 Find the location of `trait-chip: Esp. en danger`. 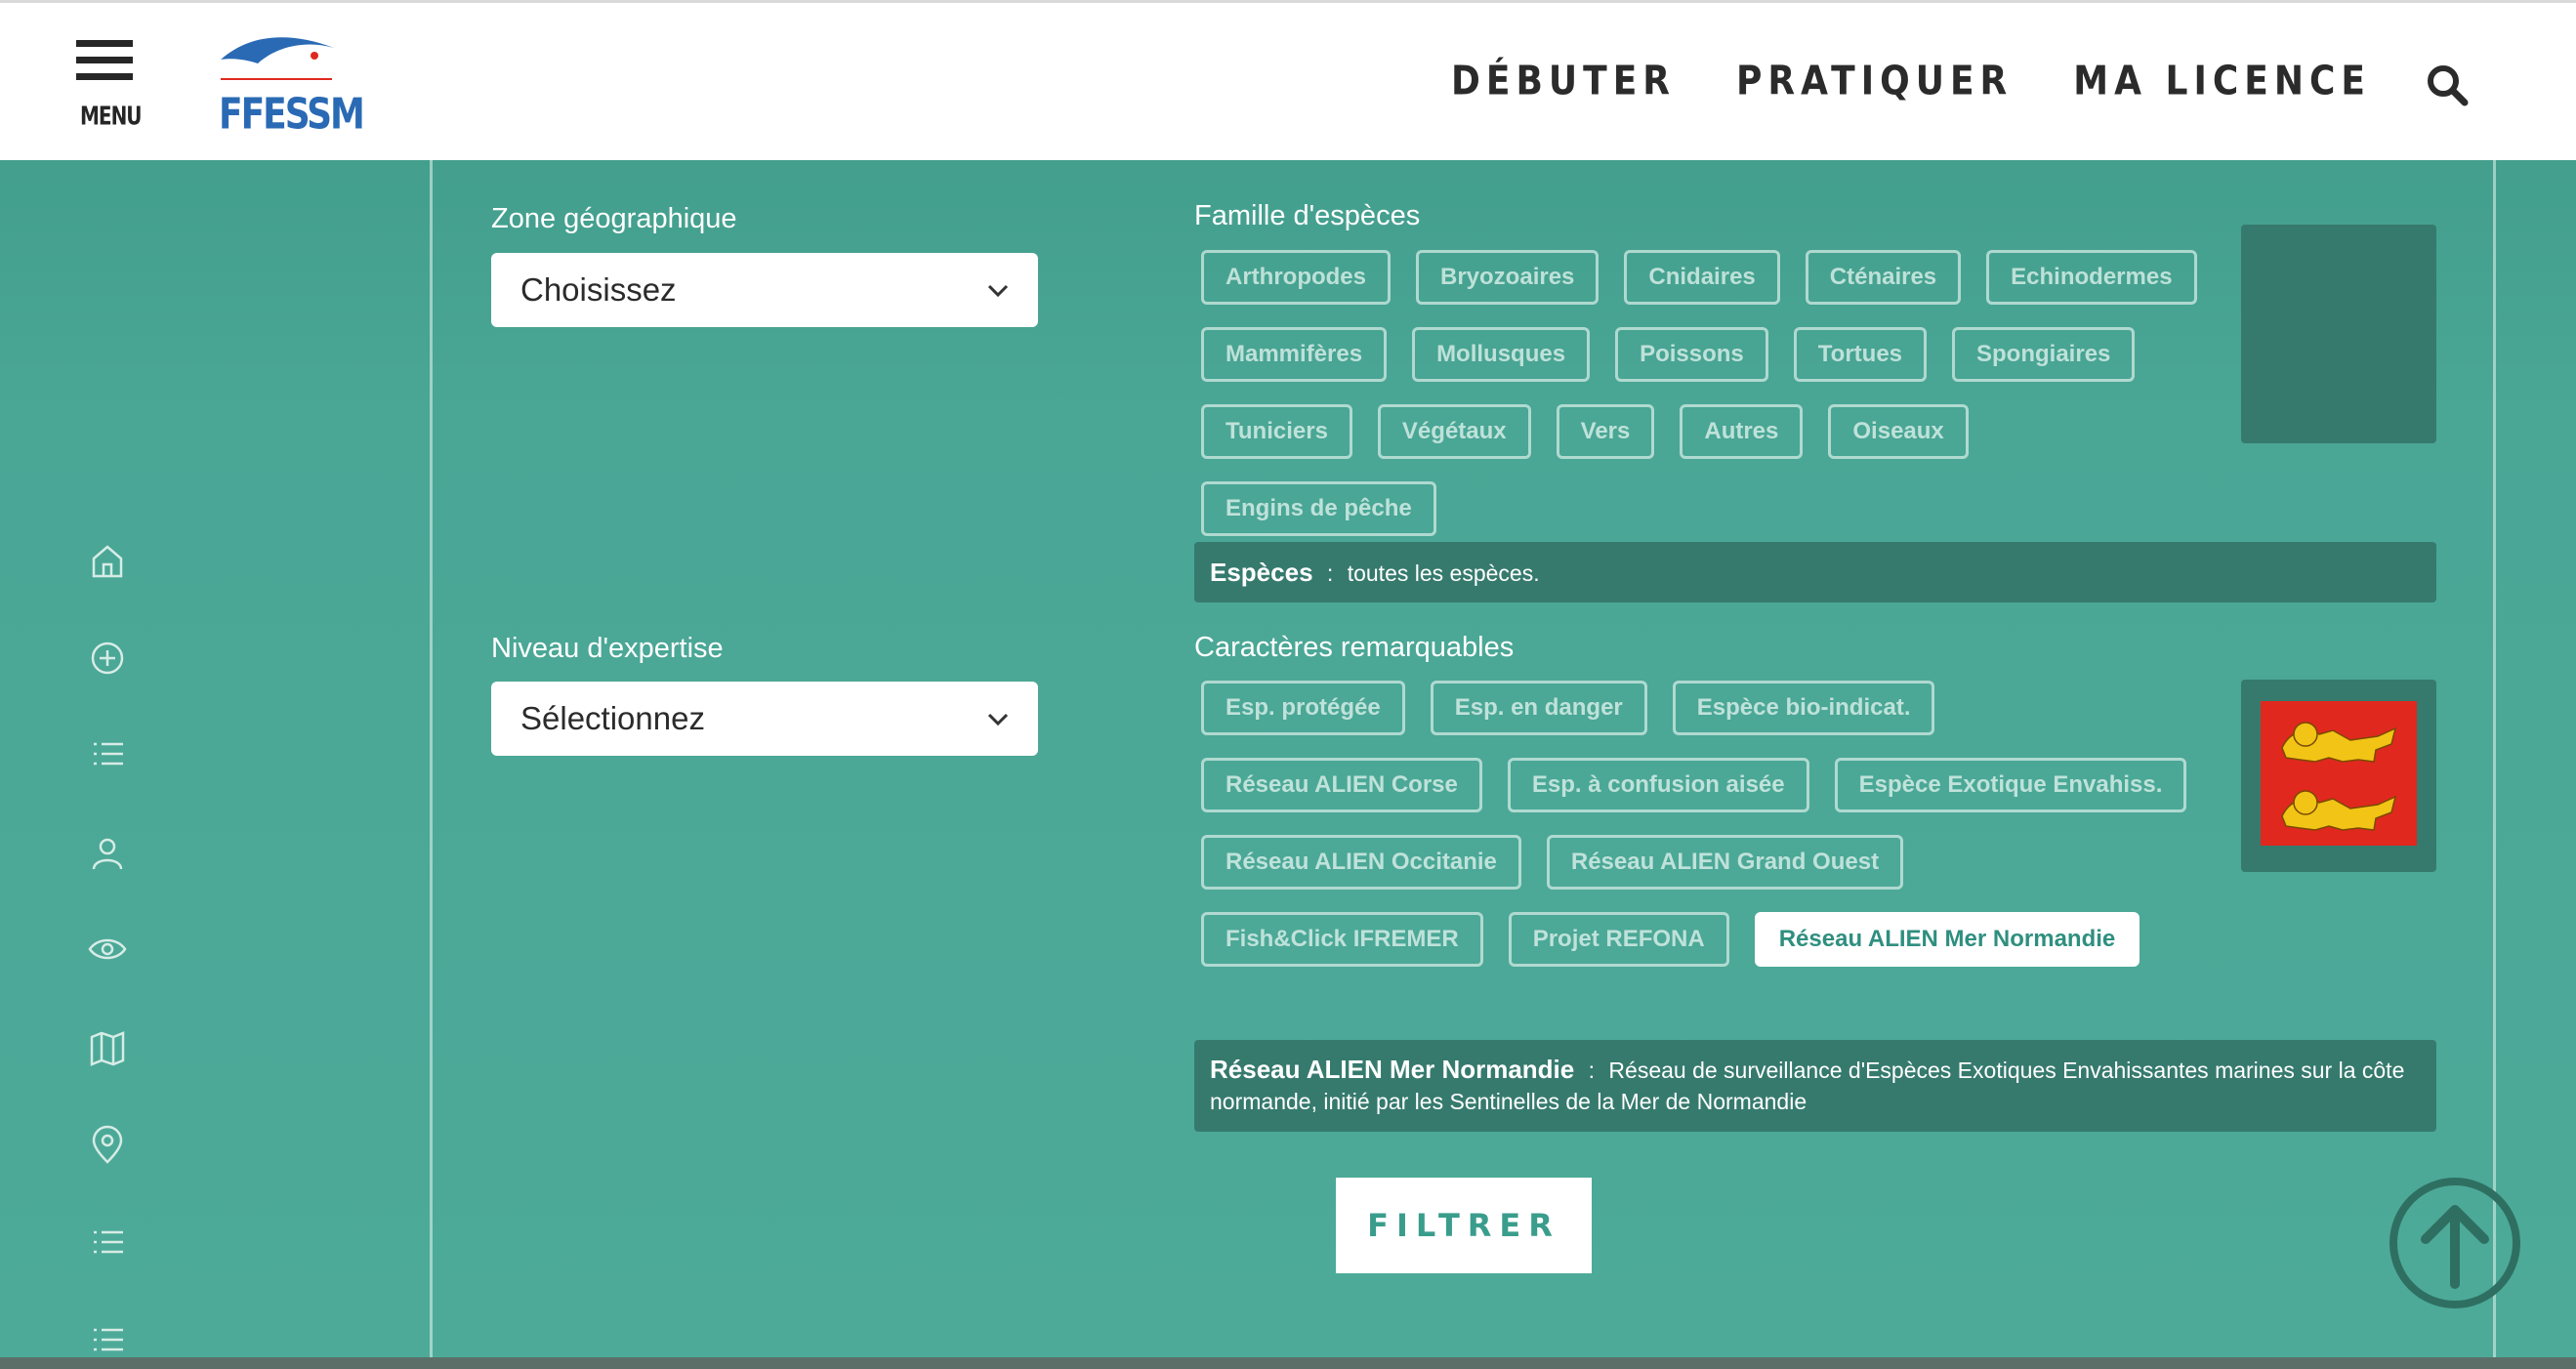

trait-chip: Esp. en danger is located at coordinates (1538, 708).